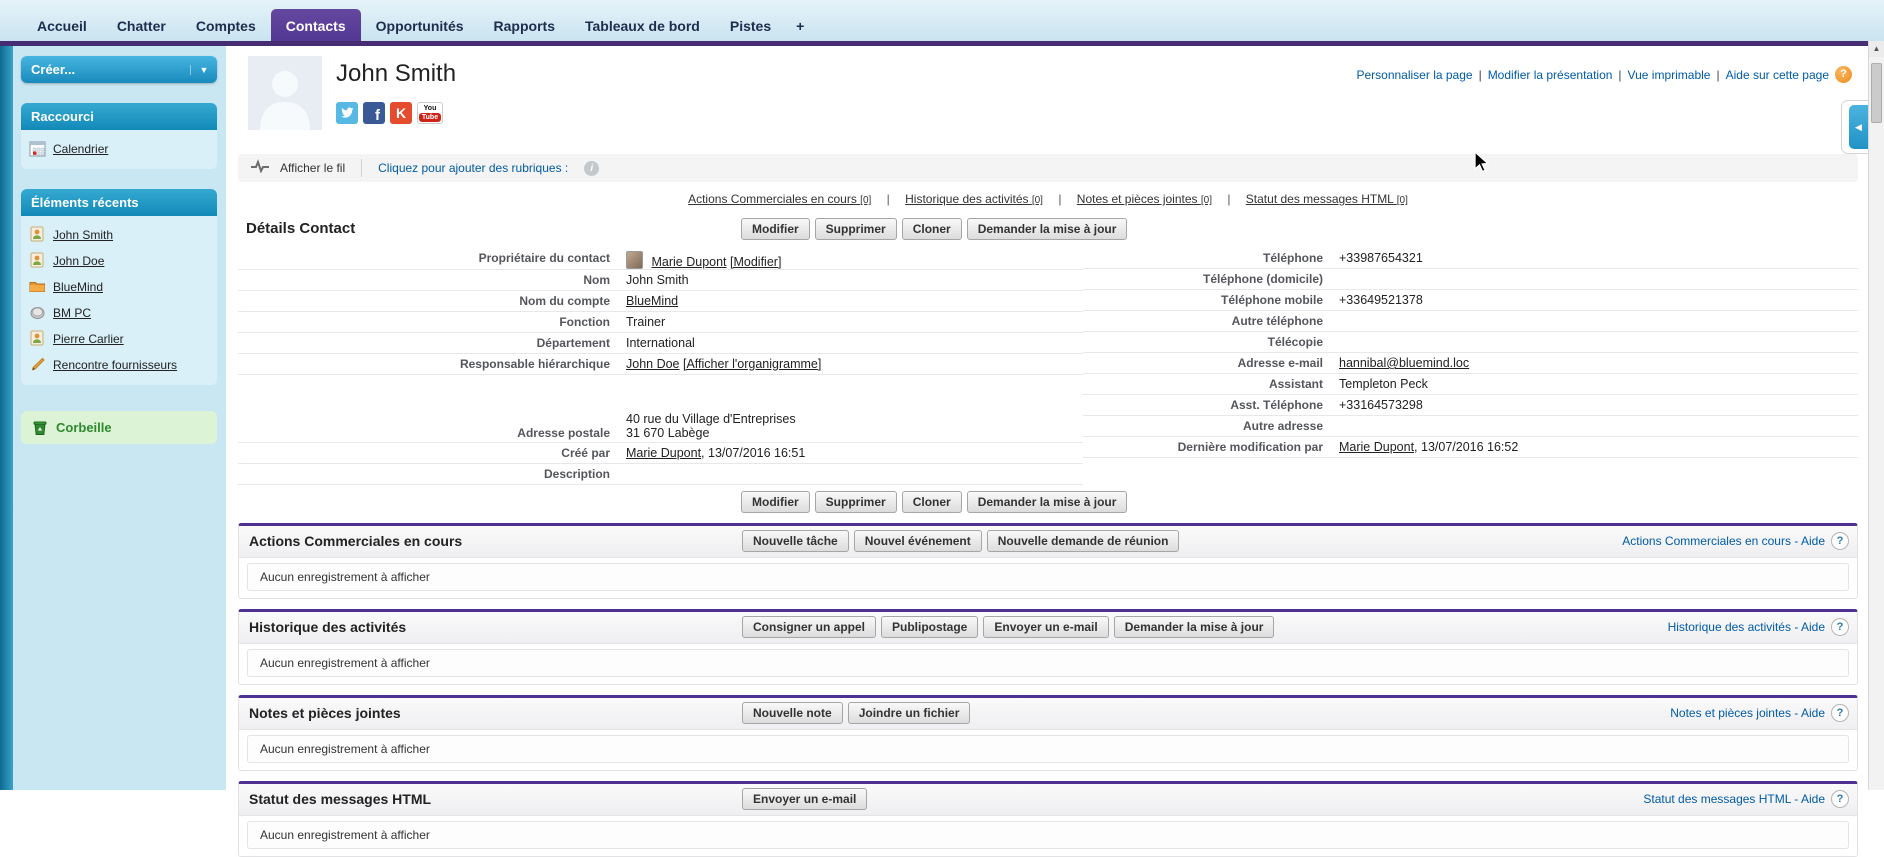 The image size is (1884, 857). I want to click on recent-item-john-doe: John Doe, so click(119, 260).